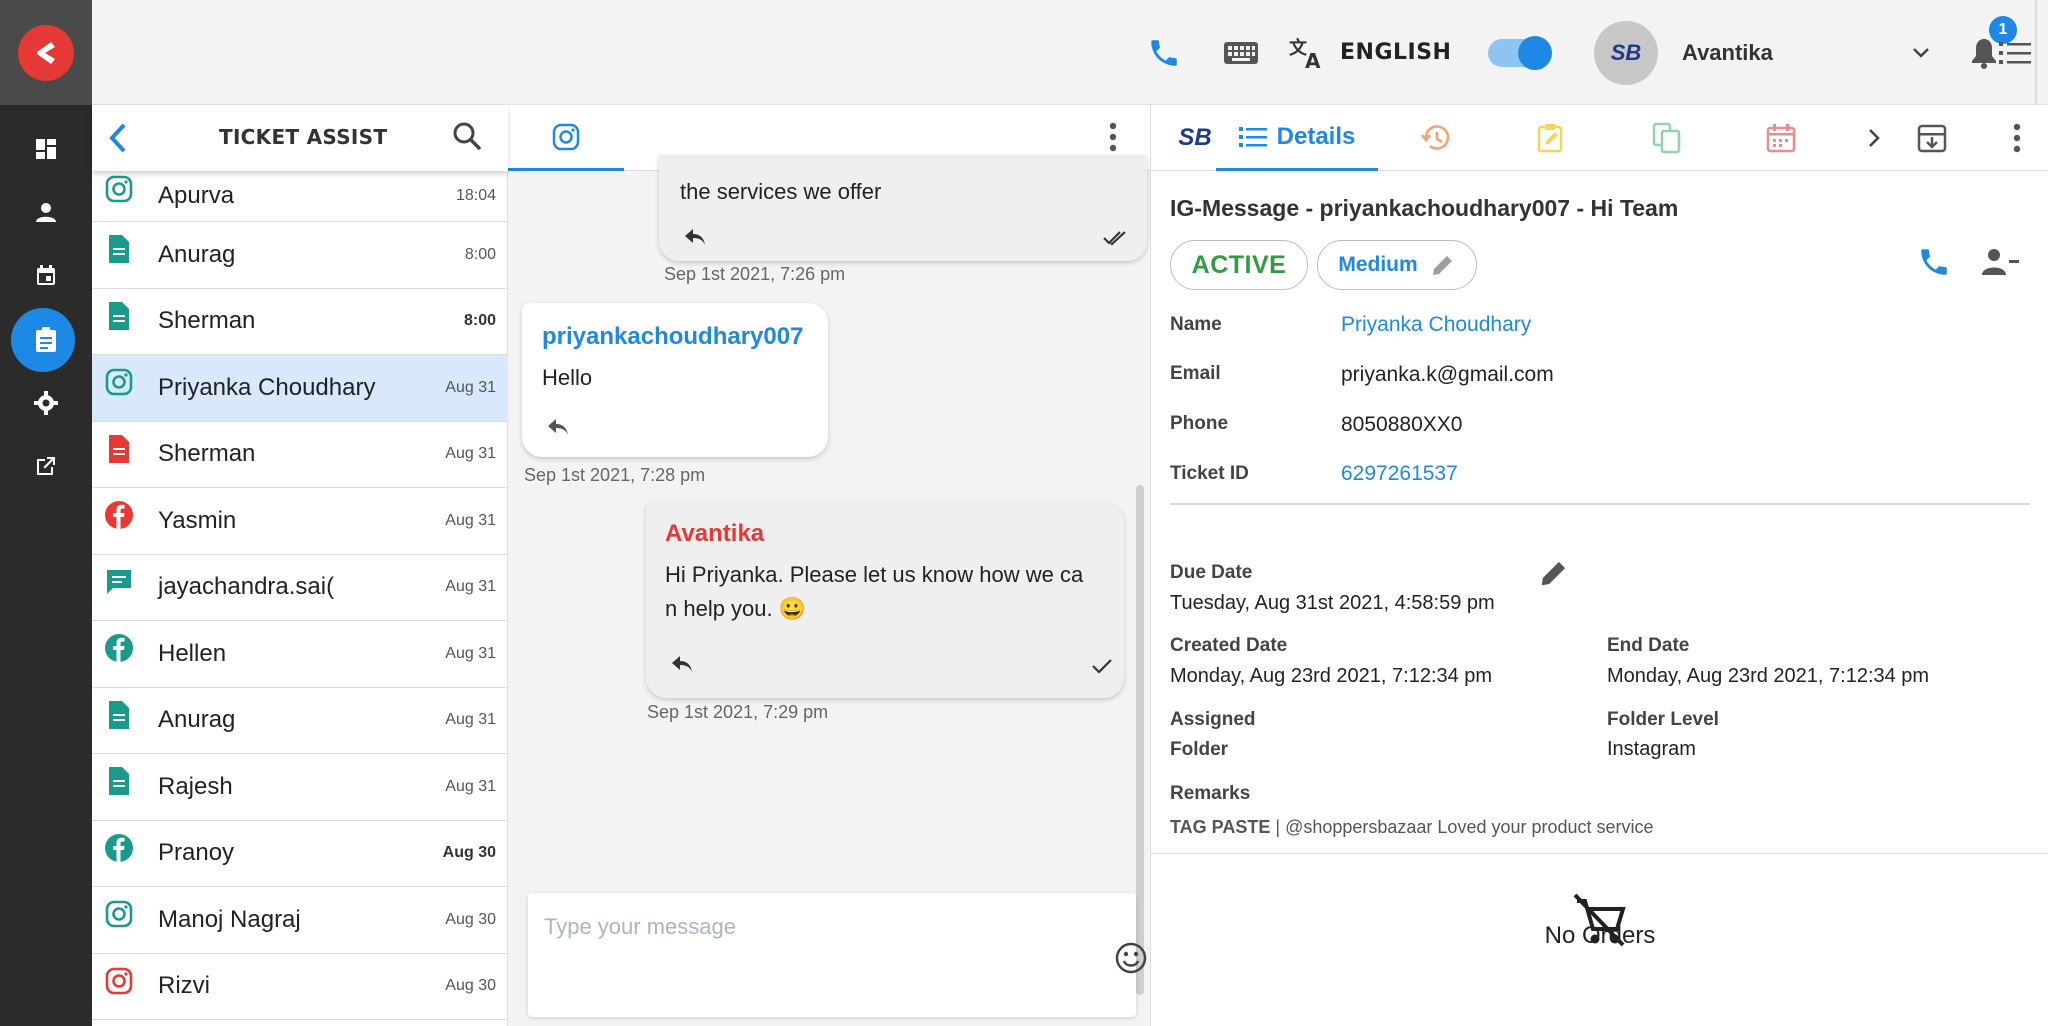  I want to click on edit-note-icon, so click(1551, 138).